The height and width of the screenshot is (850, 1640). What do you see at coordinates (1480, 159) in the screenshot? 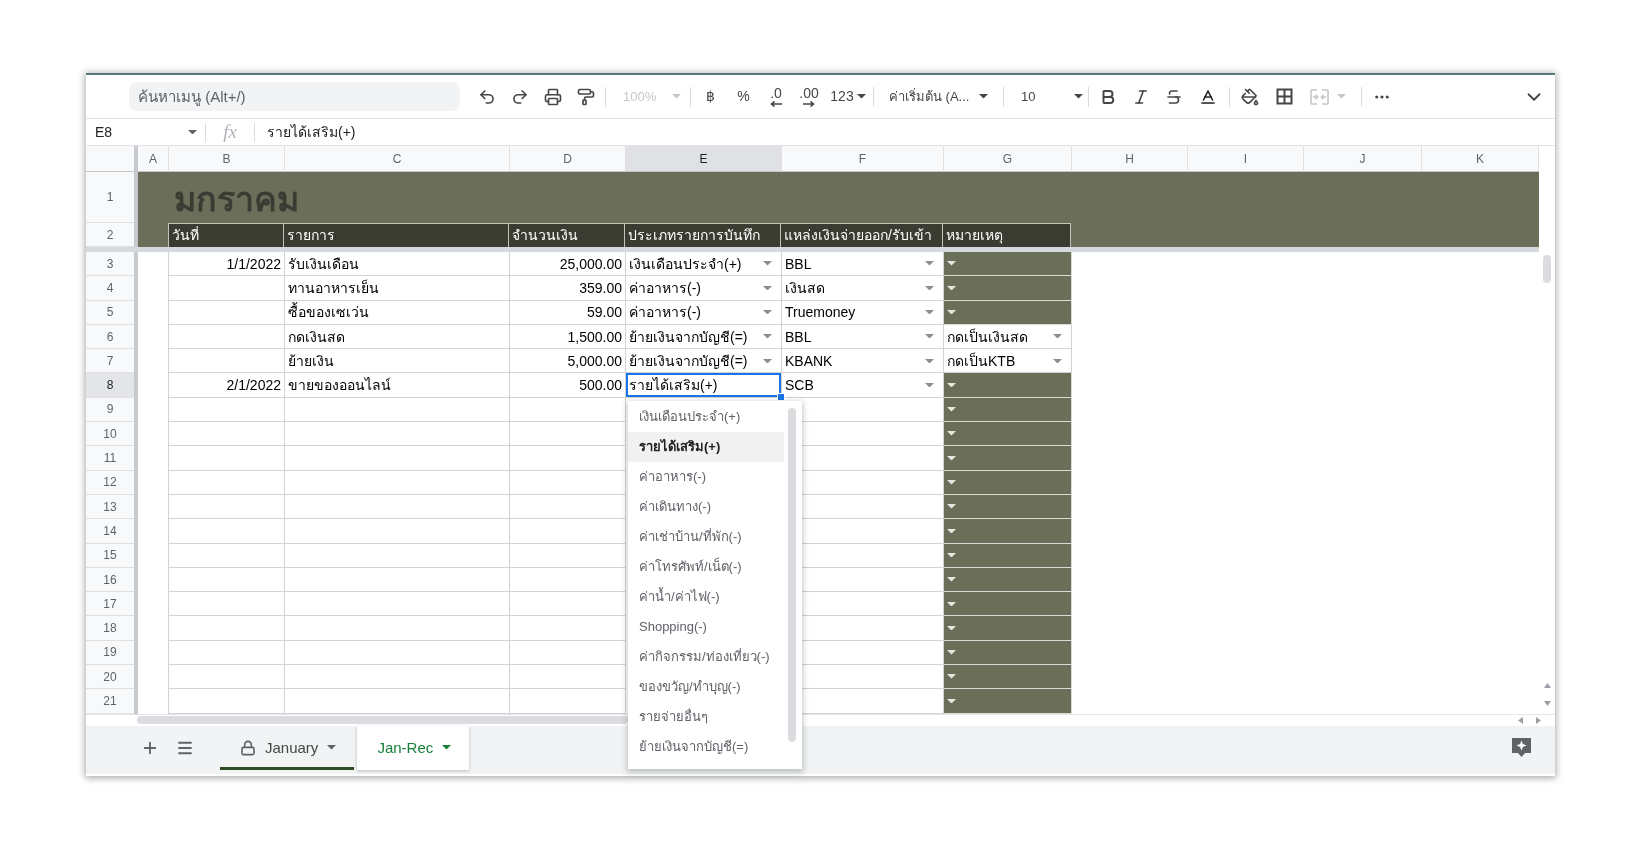
I see `column-header: K` at bounding box center [1480, 159].